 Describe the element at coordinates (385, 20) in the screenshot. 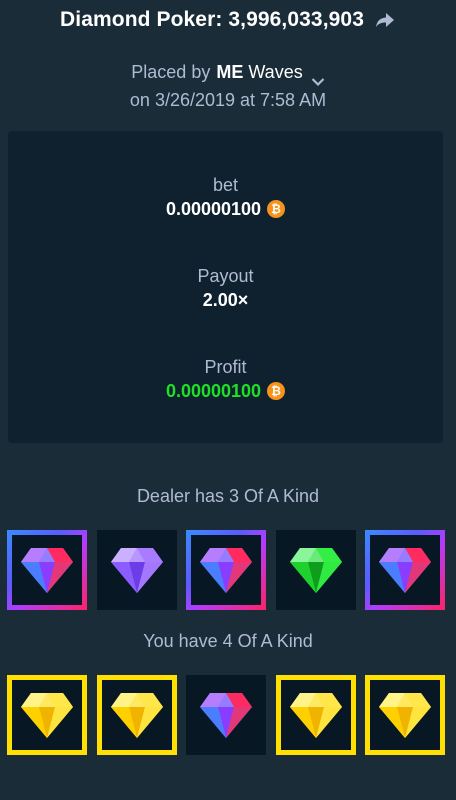

I see `share-arrow-icon` at that location.